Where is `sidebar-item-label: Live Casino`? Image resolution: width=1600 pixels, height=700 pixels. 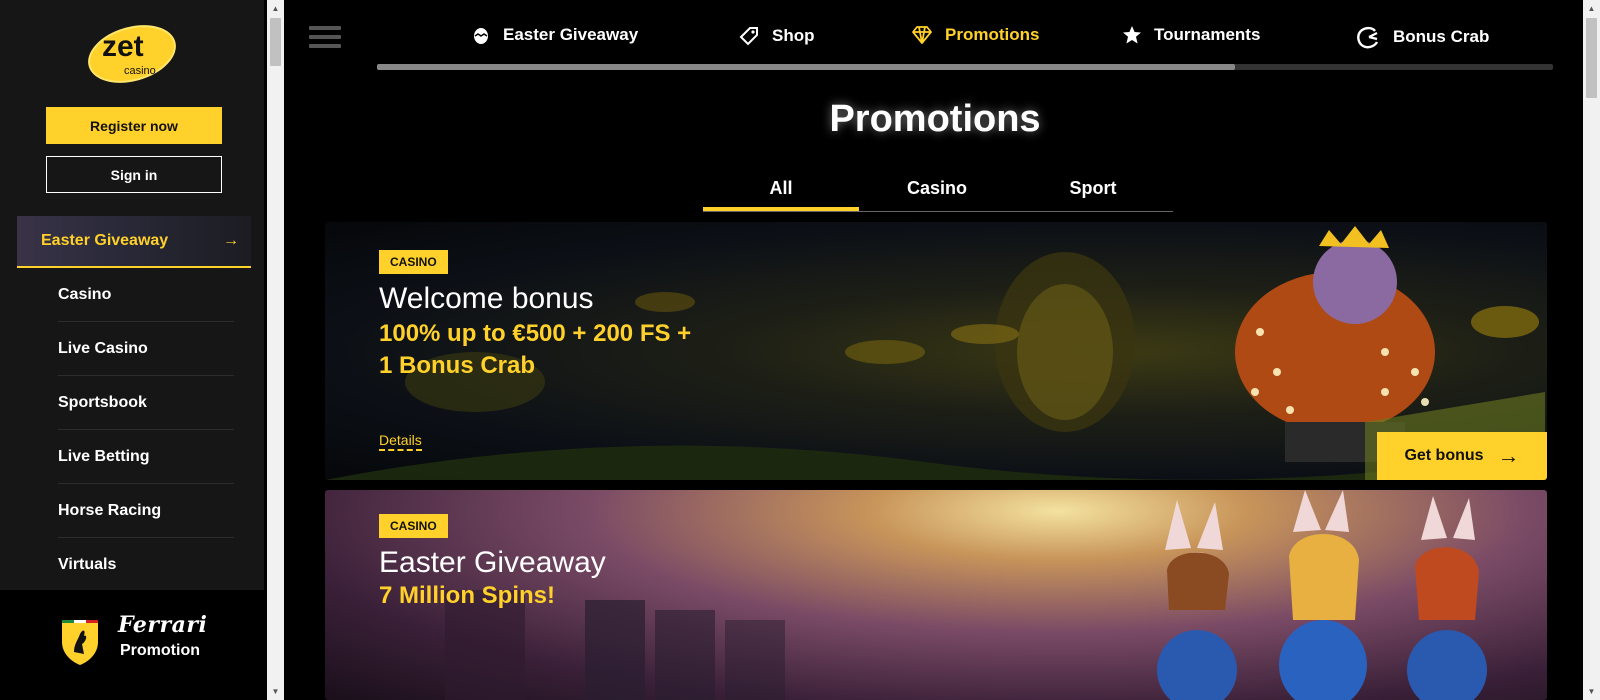
sidebar-item-label: Live Casino is located at coordinates (103, 348).